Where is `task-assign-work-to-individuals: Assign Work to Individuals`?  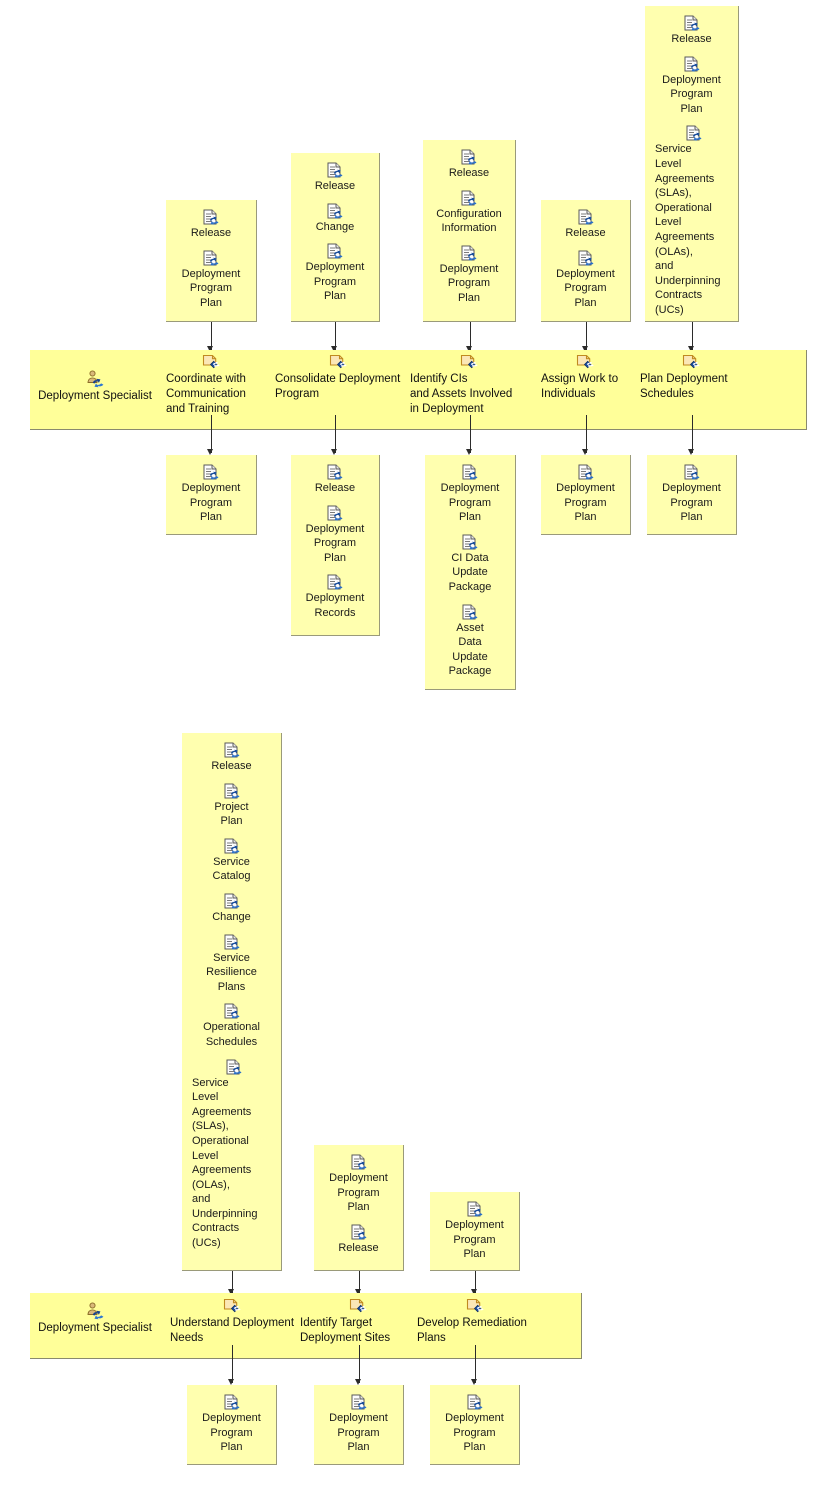 task-assign-work-to-individuals: Assign Work to Individuals is located at coordinates (586, 377).